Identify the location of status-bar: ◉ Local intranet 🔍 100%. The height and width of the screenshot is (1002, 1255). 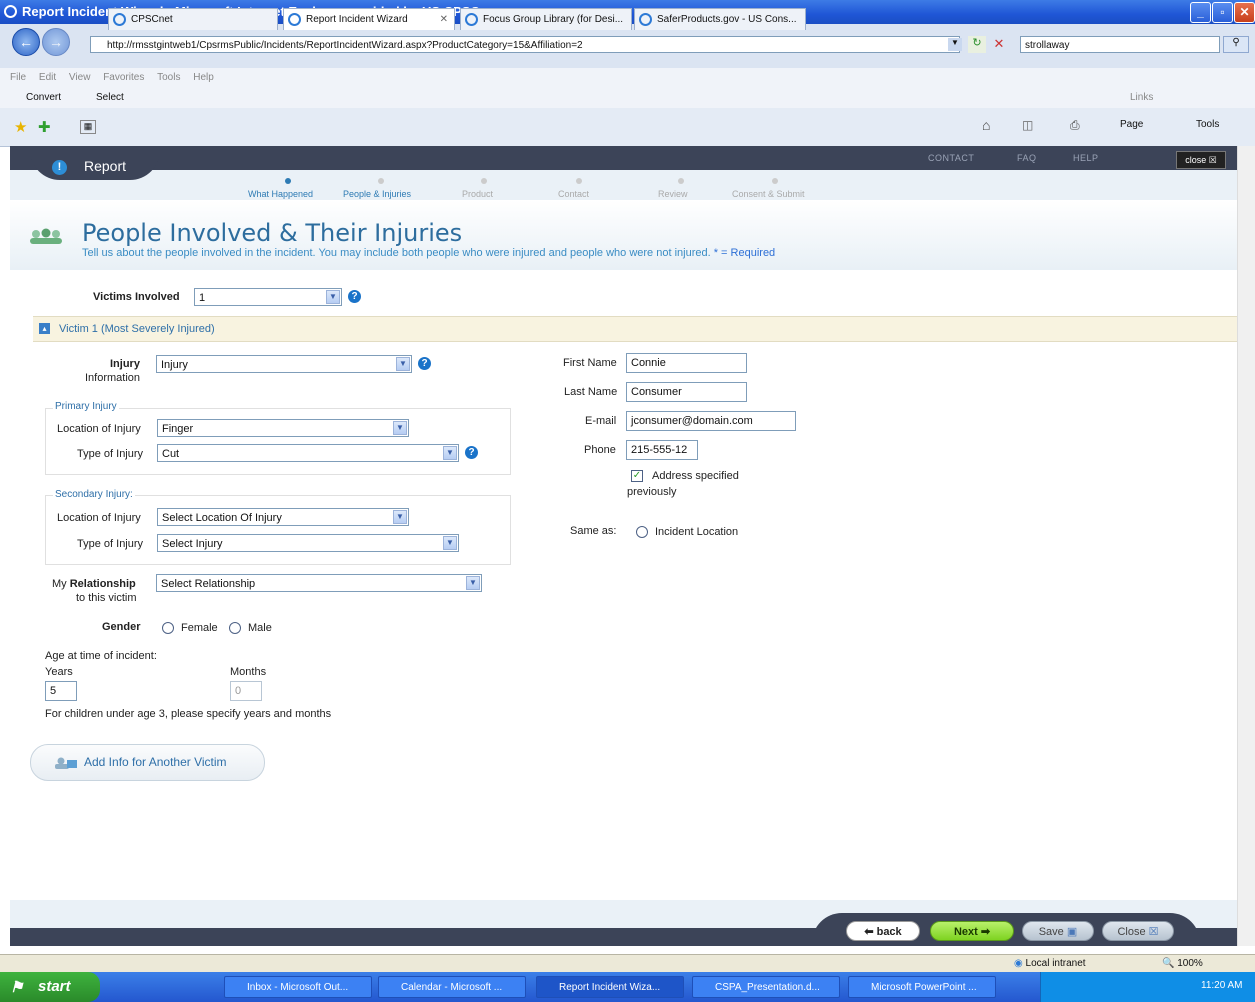
(627, 963).